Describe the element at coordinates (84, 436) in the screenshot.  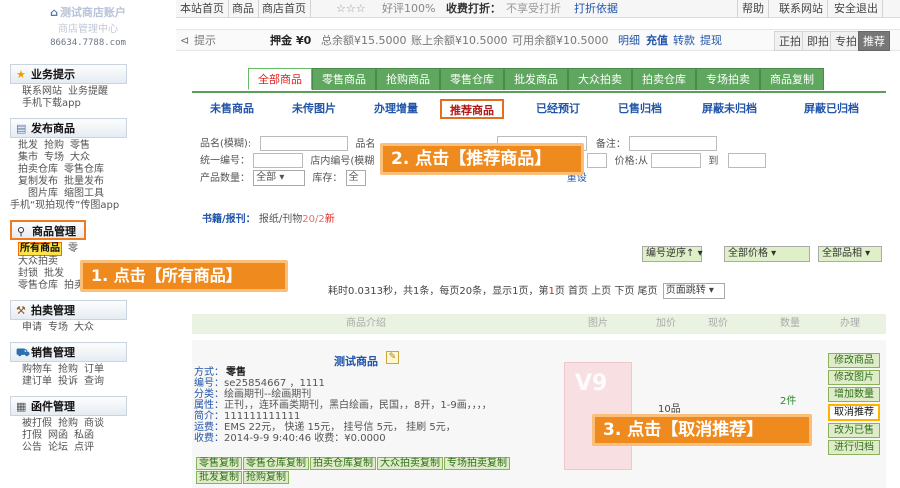
I see `sidebar-item-private-letter: 私函` at that location.